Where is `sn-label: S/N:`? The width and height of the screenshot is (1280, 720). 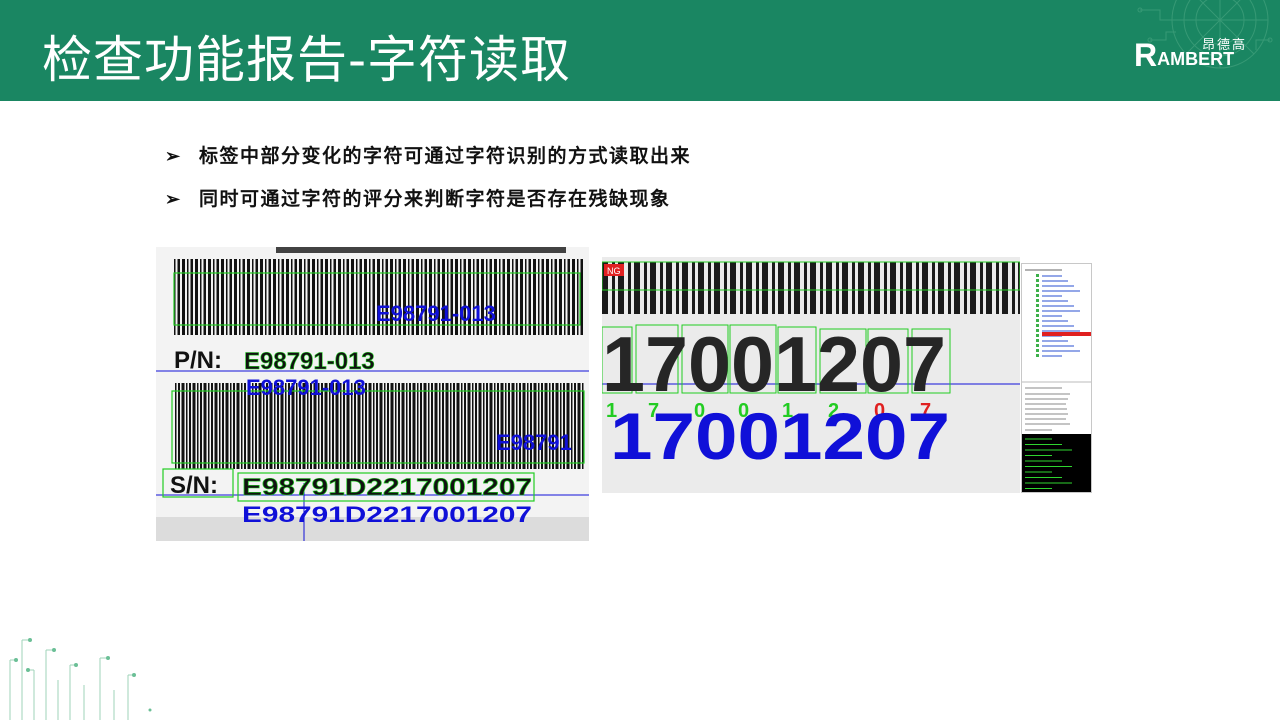
sn-label: S/N: is located at coordinates (194, 485).